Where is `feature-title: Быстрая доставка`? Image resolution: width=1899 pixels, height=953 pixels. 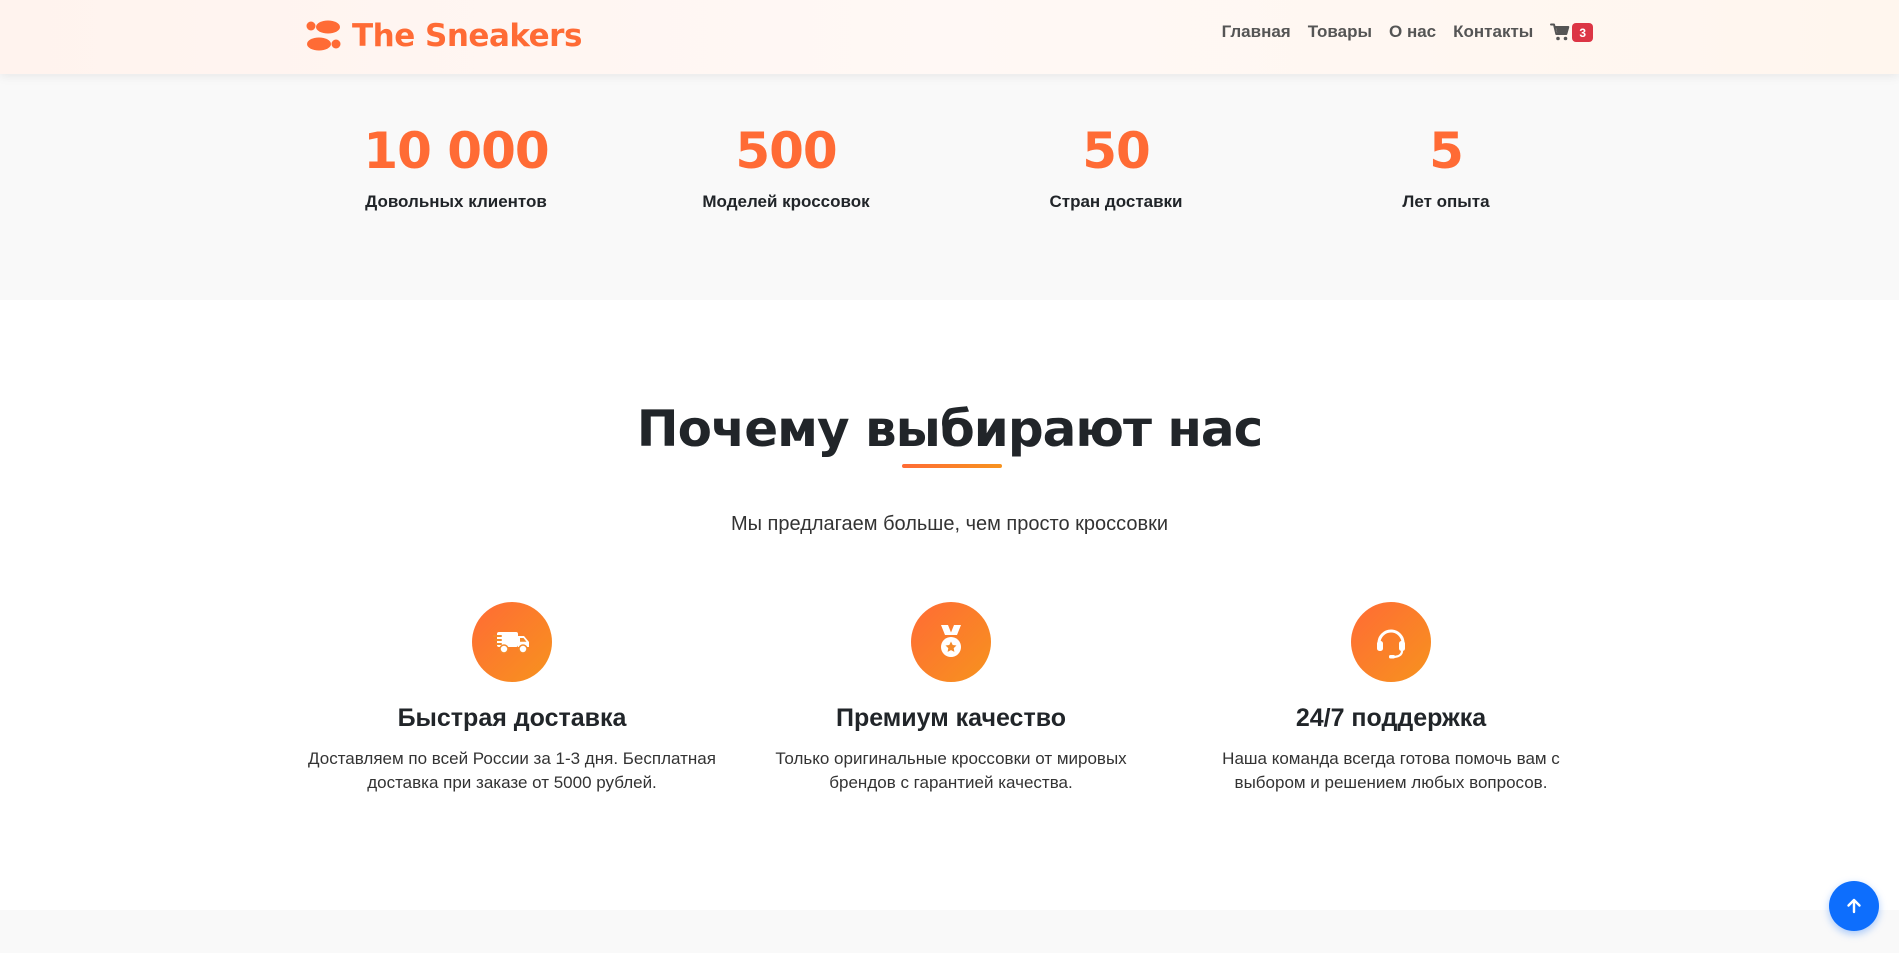 feature-title: Быстрая доставка is located at coordinates (512, 718).